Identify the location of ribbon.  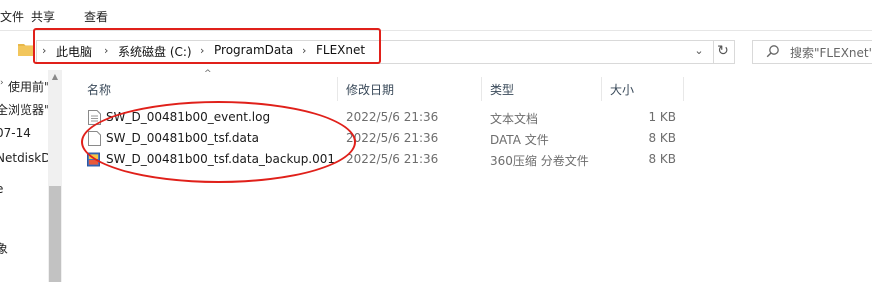
(436, 15).